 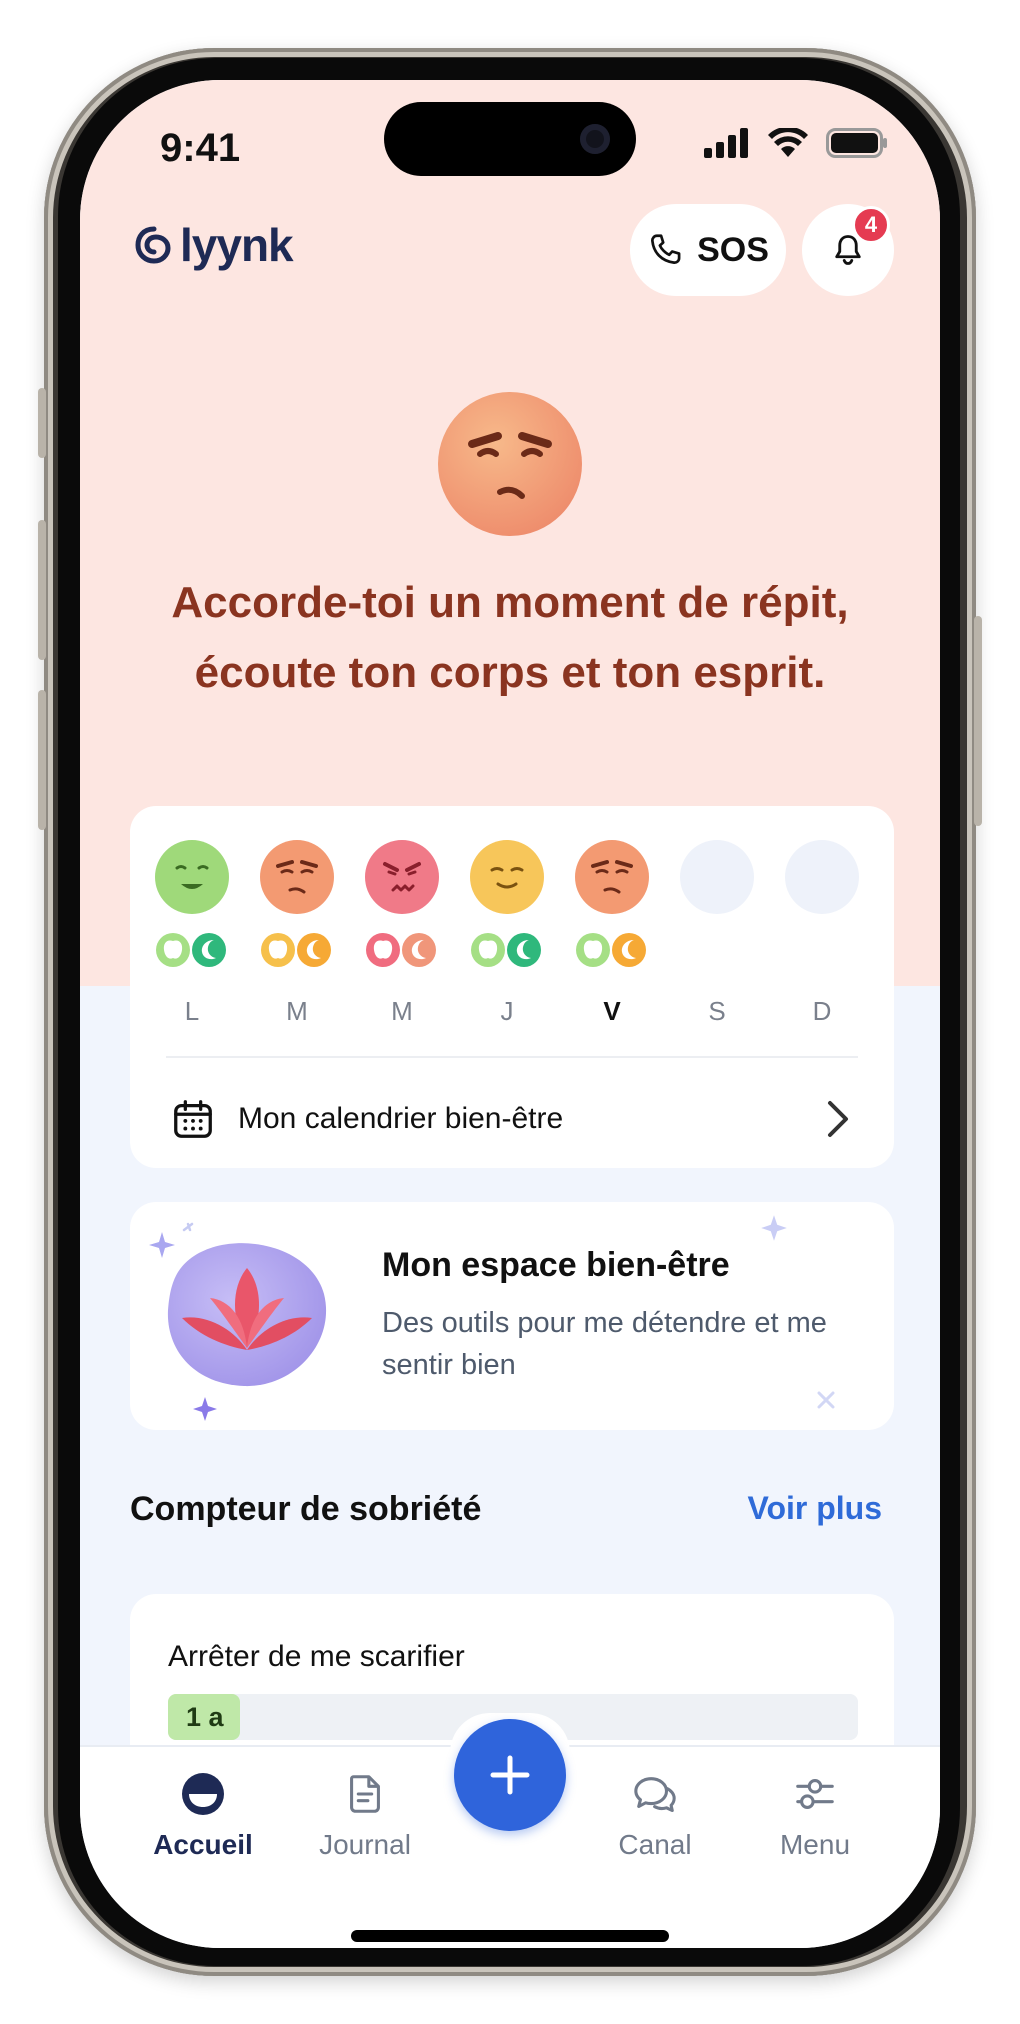 What do you see at coordinates (507, 877) in the screenshot?
I see `content-face-icon` at bounding box center [507, 877].